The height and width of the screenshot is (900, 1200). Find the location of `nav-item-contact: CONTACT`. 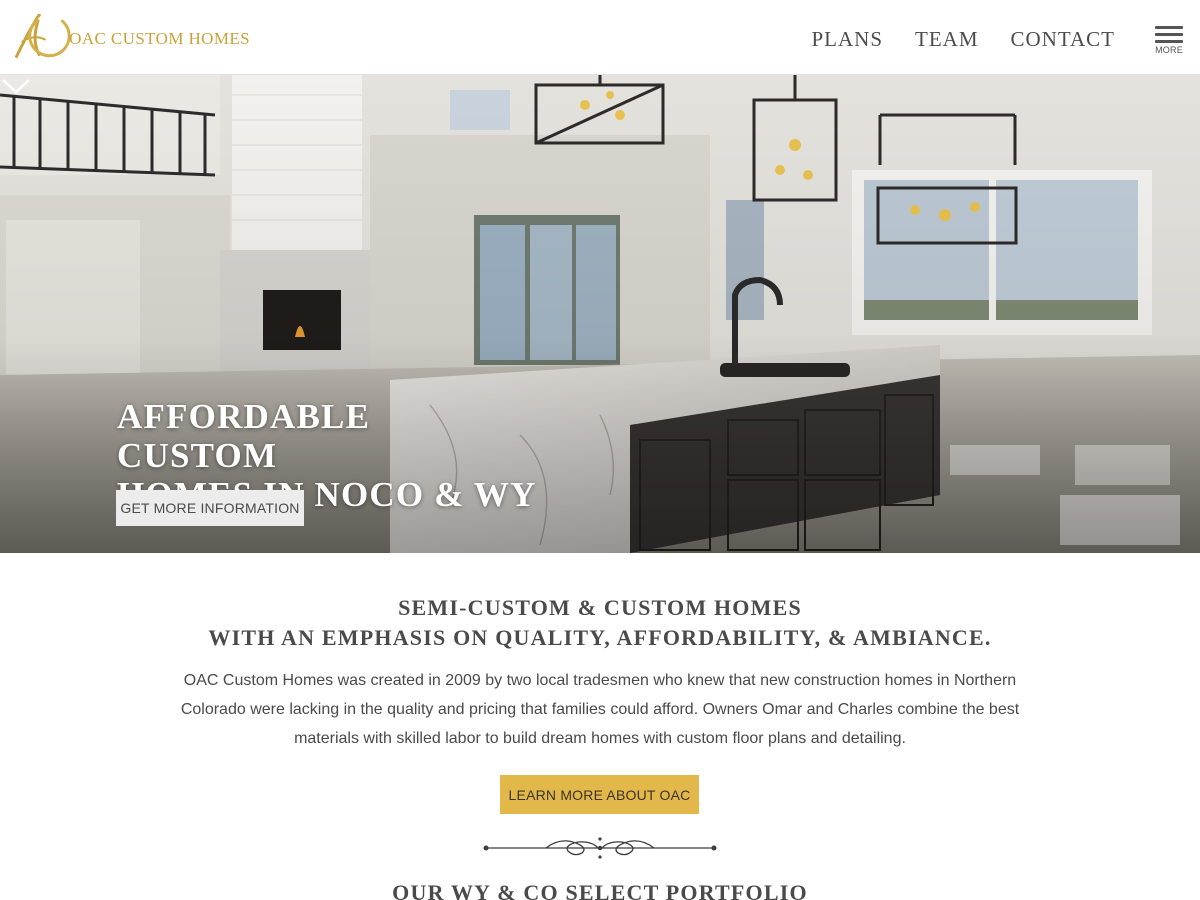

nav-item-contact: CONTACT is located at coordinates (1063, 39).